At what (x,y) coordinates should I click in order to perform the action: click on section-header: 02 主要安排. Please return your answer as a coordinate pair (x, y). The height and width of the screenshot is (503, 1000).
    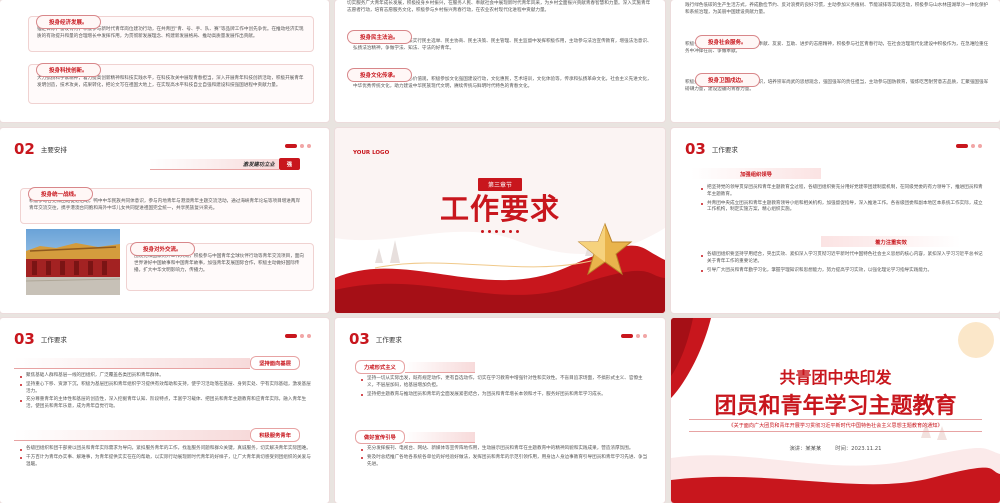
    Looking at the image, I should click on (40, 149).